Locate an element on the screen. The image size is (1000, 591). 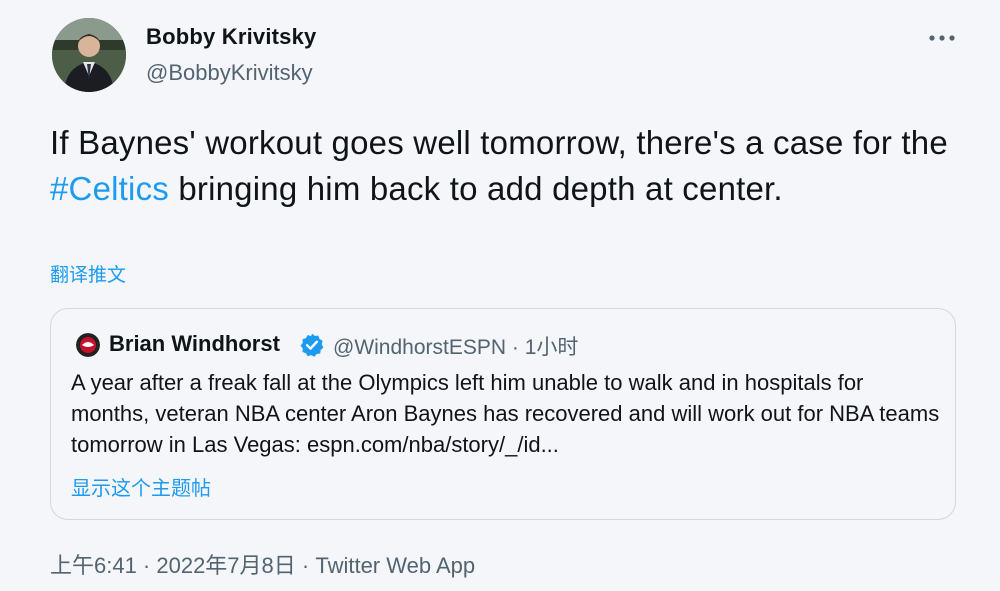
tweet-timestamp: 上午6:41 · 2022年7月8日 · is located at coordinates (182, 565).